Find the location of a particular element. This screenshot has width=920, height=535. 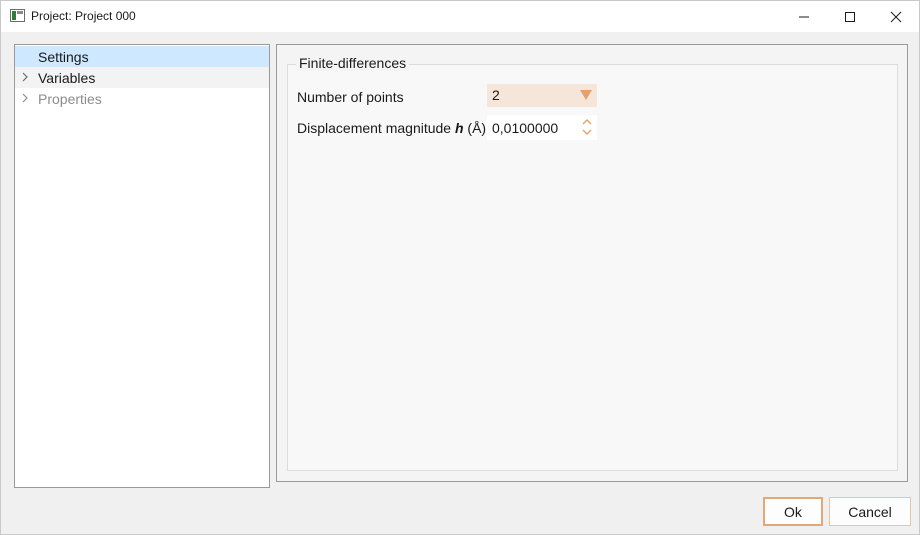

spin-up-icon is located at coordinates (587, 122).